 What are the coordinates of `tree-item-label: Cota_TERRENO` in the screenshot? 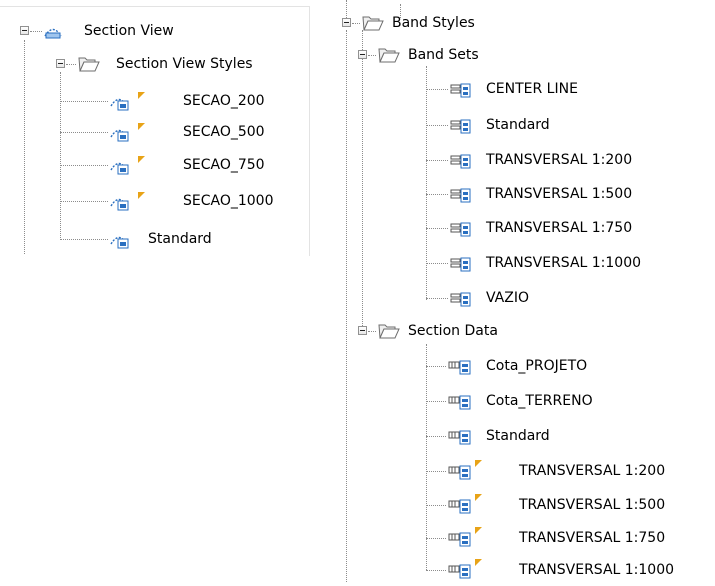 It's located at (539, 401).